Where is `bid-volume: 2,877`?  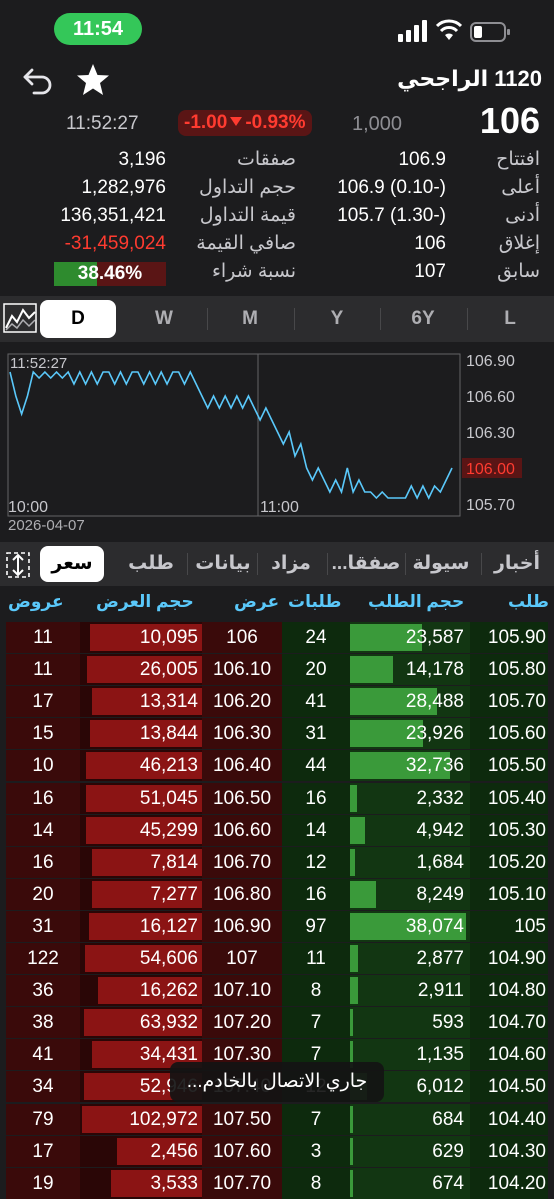 bid-volume: 2,877 is located at coordinates (440, 958).